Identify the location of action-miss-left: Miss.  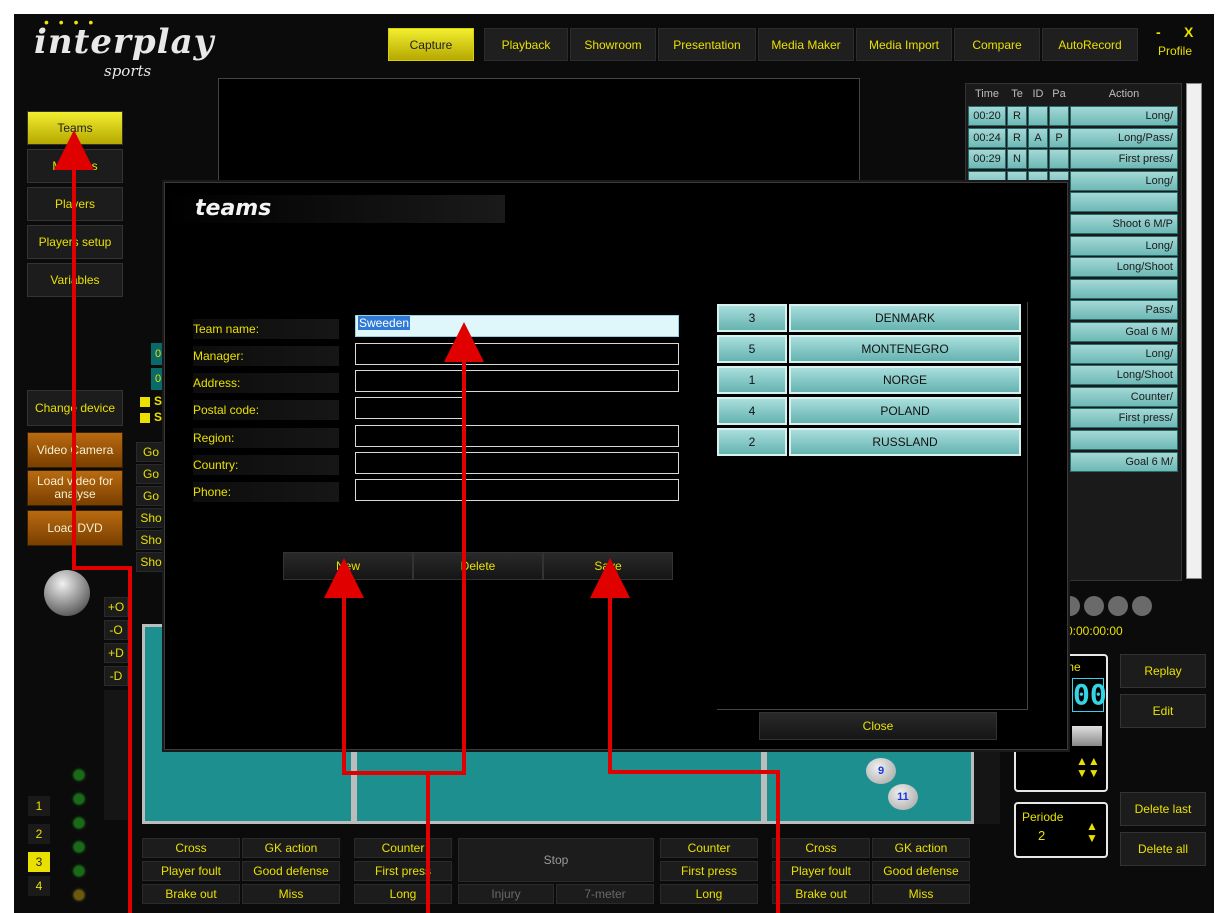
(291, 894).